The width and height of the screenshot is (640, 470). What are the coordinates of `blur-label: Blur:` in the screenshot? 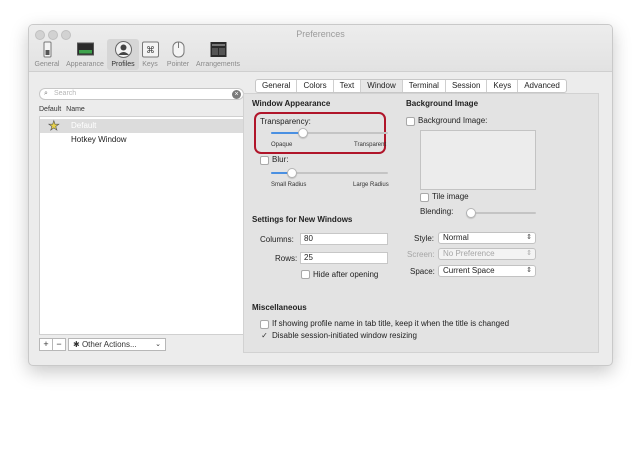 It's located at (280, 159).